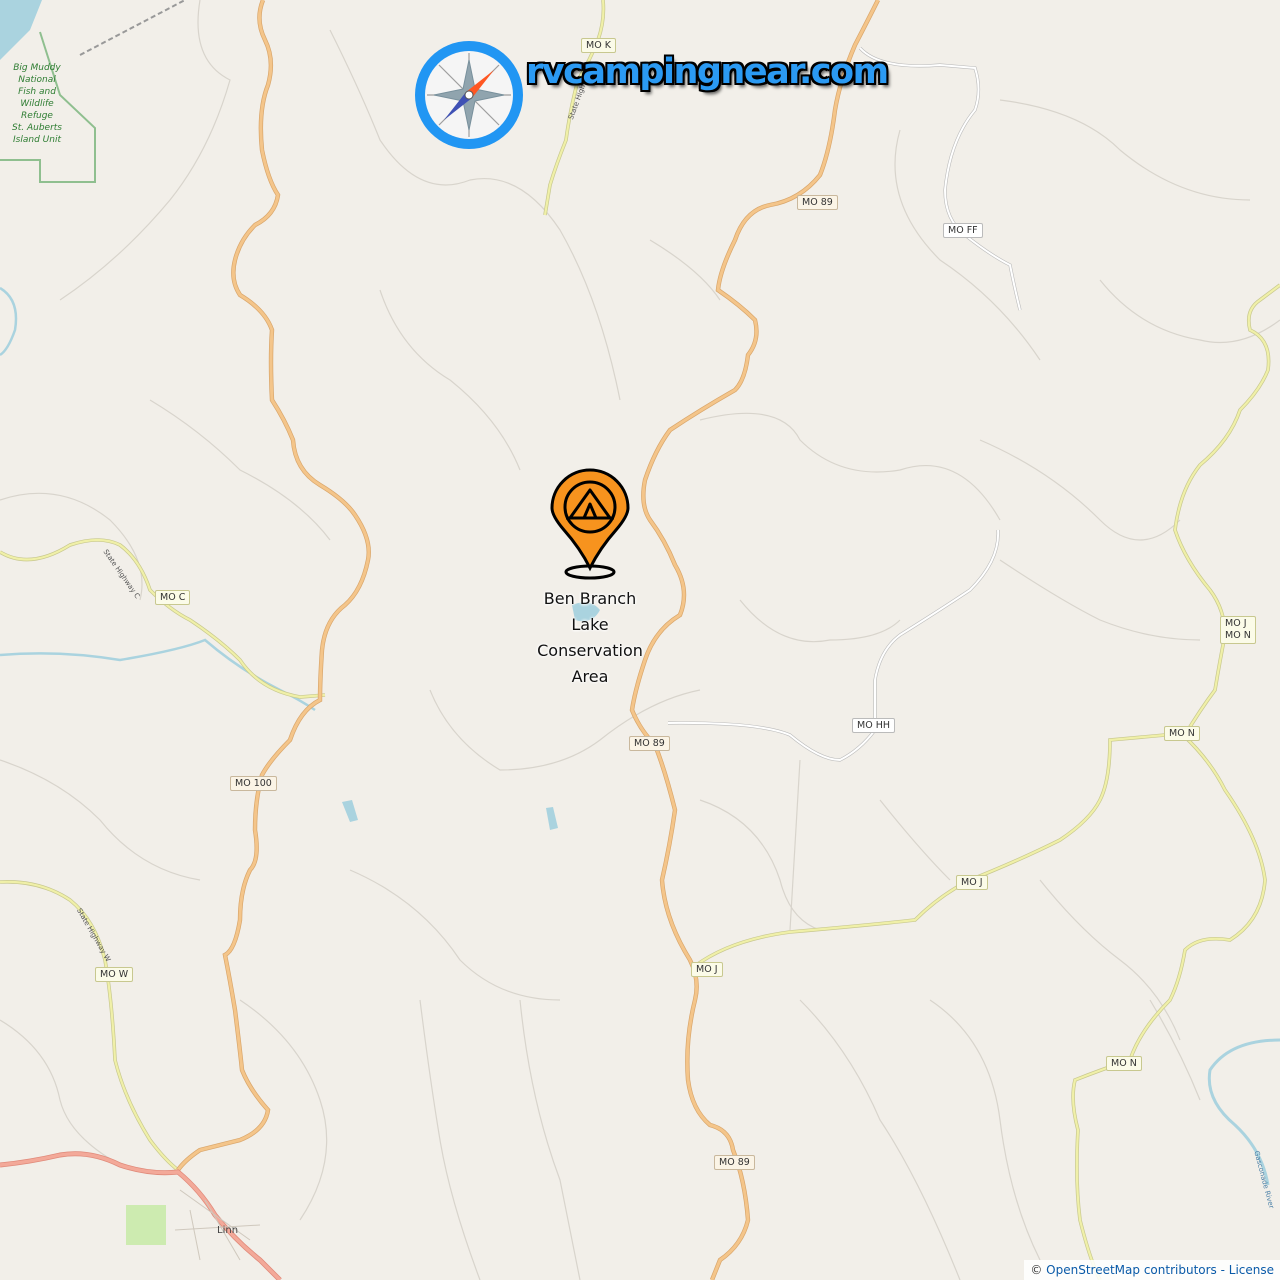 The width and height of the screenshot is (1280, 1280). I want to click on refuge-label-line: St. Auberts, so click(37, 128).